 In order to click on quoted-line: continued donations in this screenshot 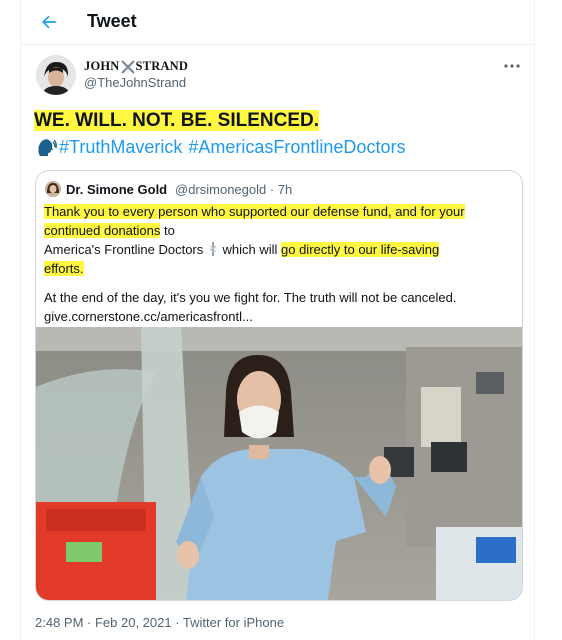, I will do `click(102, 230)`.